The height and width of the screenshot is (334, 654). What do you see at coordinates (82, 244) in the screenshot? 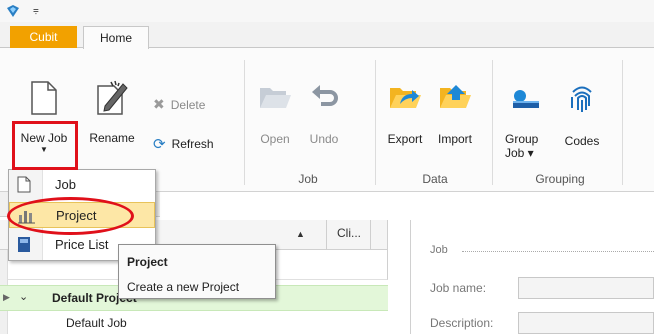
I see `menu-item-price-list-label: Price List` at bounding box center [82, 244].